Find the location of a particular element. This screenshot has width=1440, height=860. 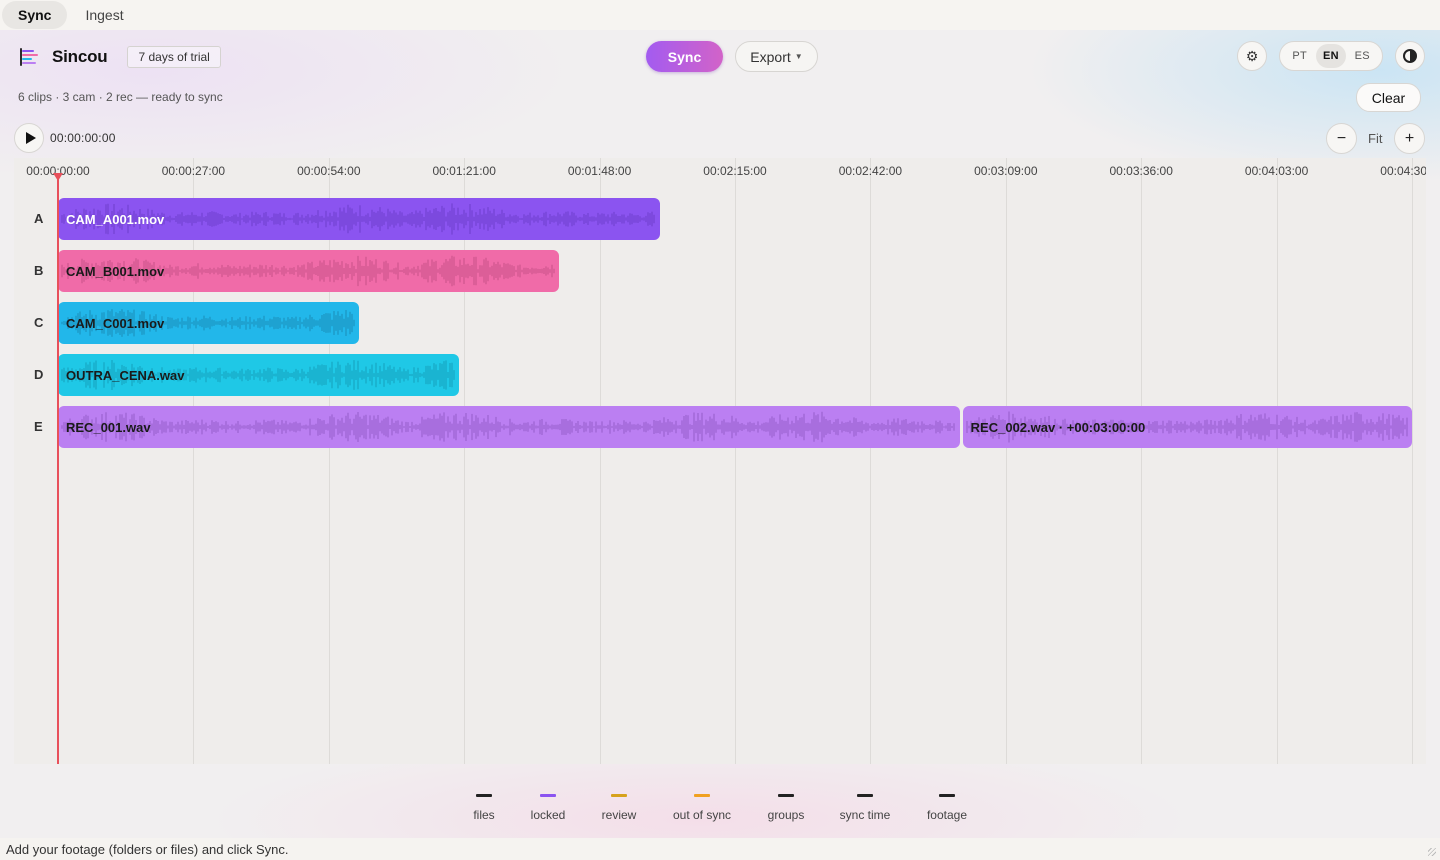

clip-d-1: OUTRA_CENA.wav is located at coordinates (259, 375).